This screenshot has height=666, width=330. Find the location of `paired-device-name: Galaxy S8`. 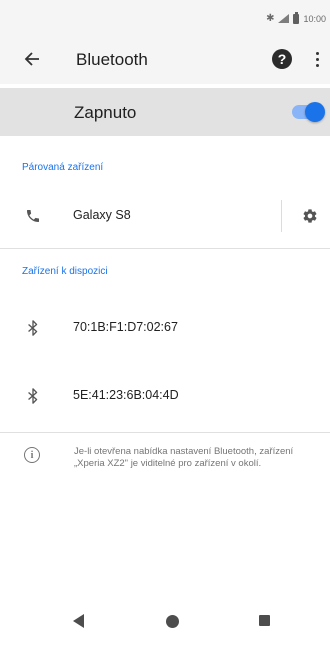

paired-device-name: Galaxy S8 is located at coordinates (102, 215).